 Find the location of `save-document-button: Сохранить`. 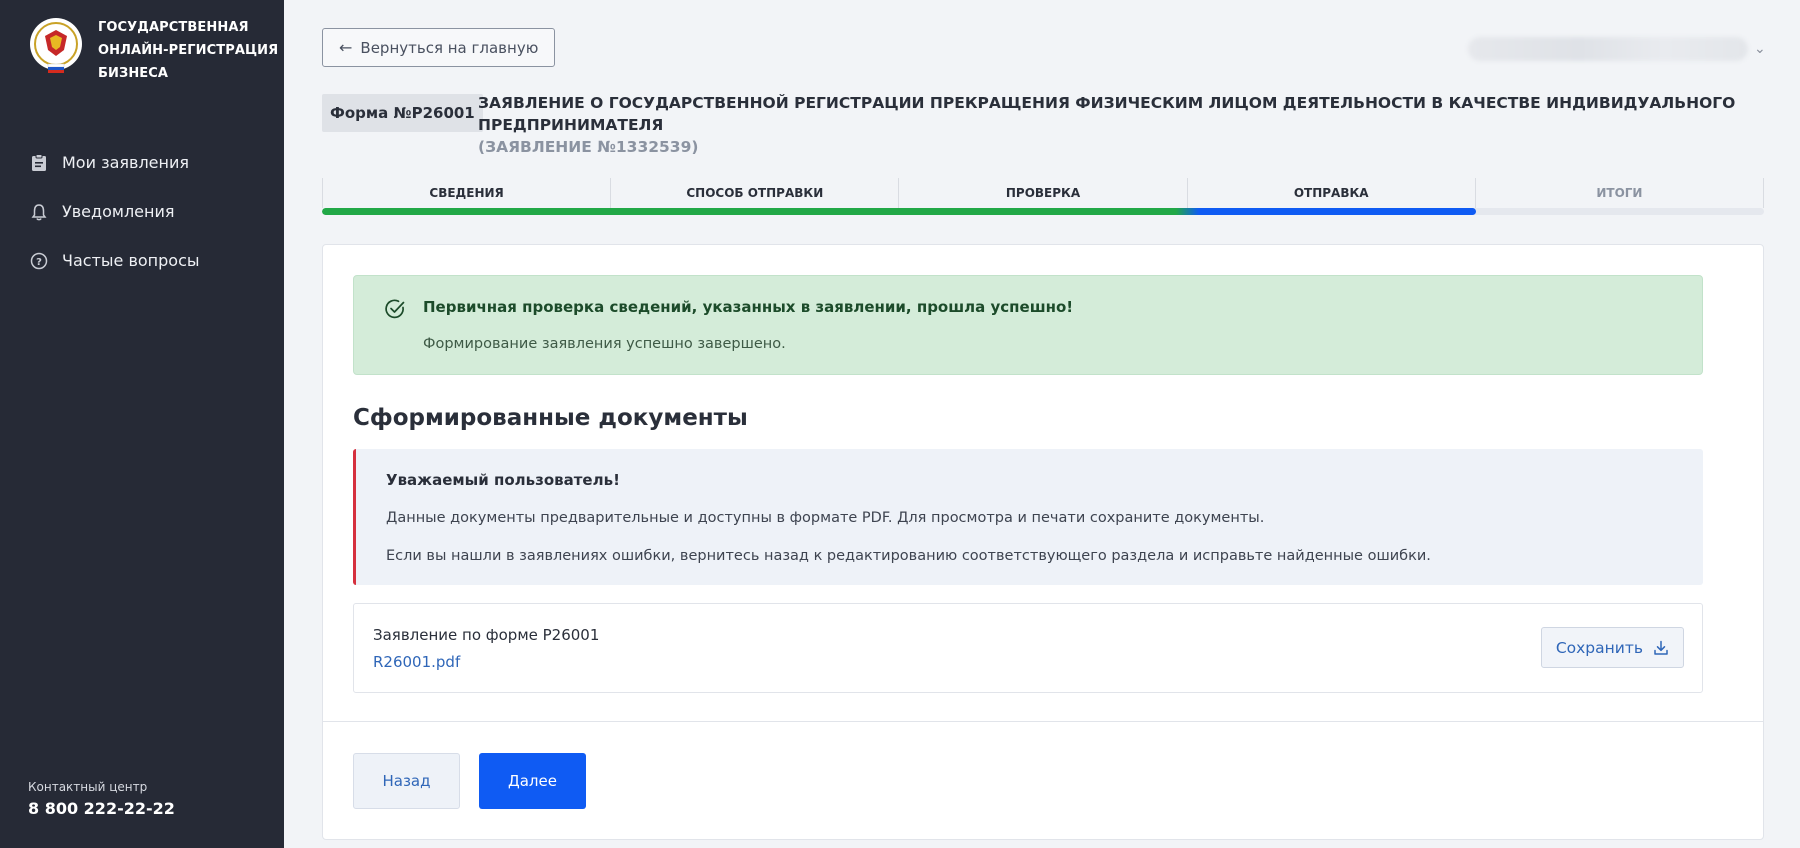

save-document-button: Сохранить is located at coordinates (1612, 647).